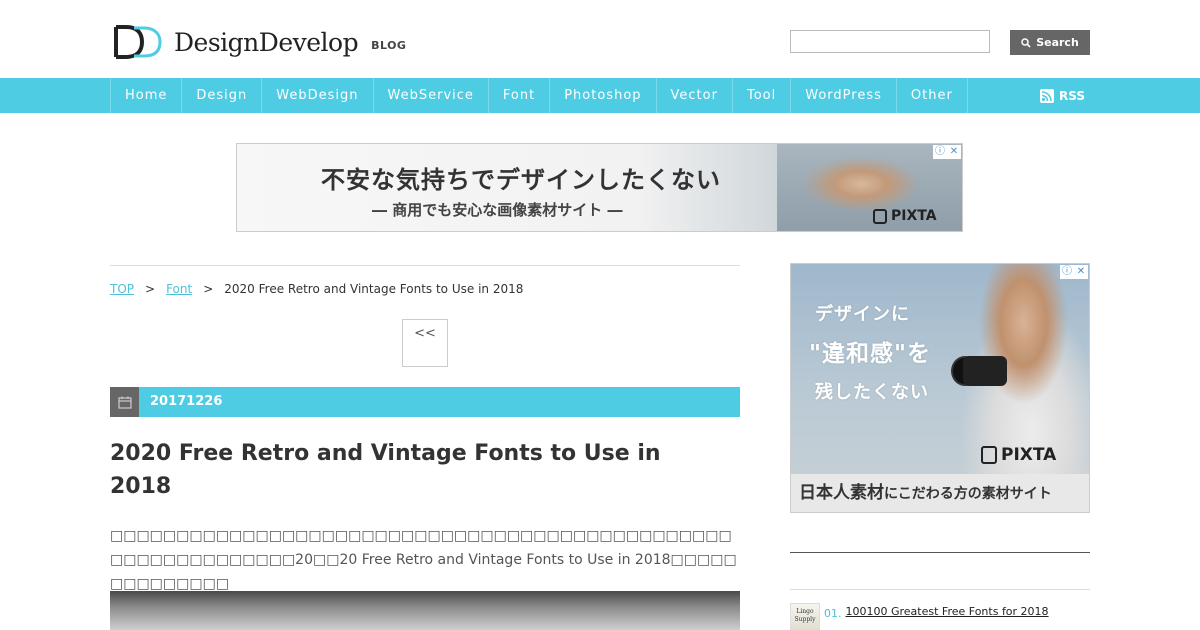  What do you see at coordinates (186, 401) in the screenshot?
I see `post-date: 20171226` at bounding box center [186, 401].